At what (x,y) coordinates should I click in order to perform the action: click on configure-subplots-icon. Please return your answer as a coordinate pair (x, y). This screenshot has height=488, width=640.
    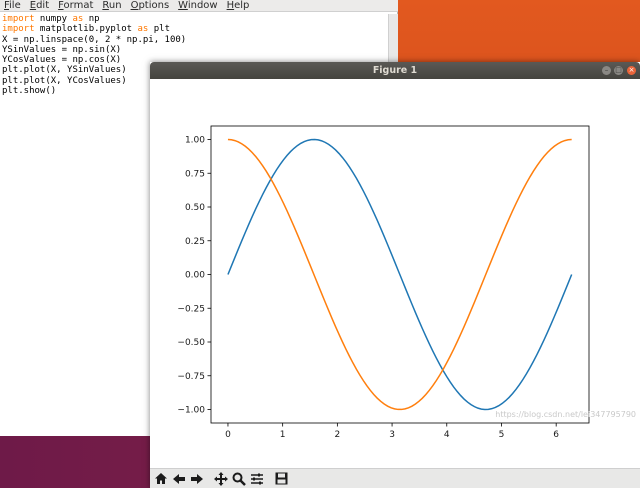
    Looking at the image, I should click on (257, 479).